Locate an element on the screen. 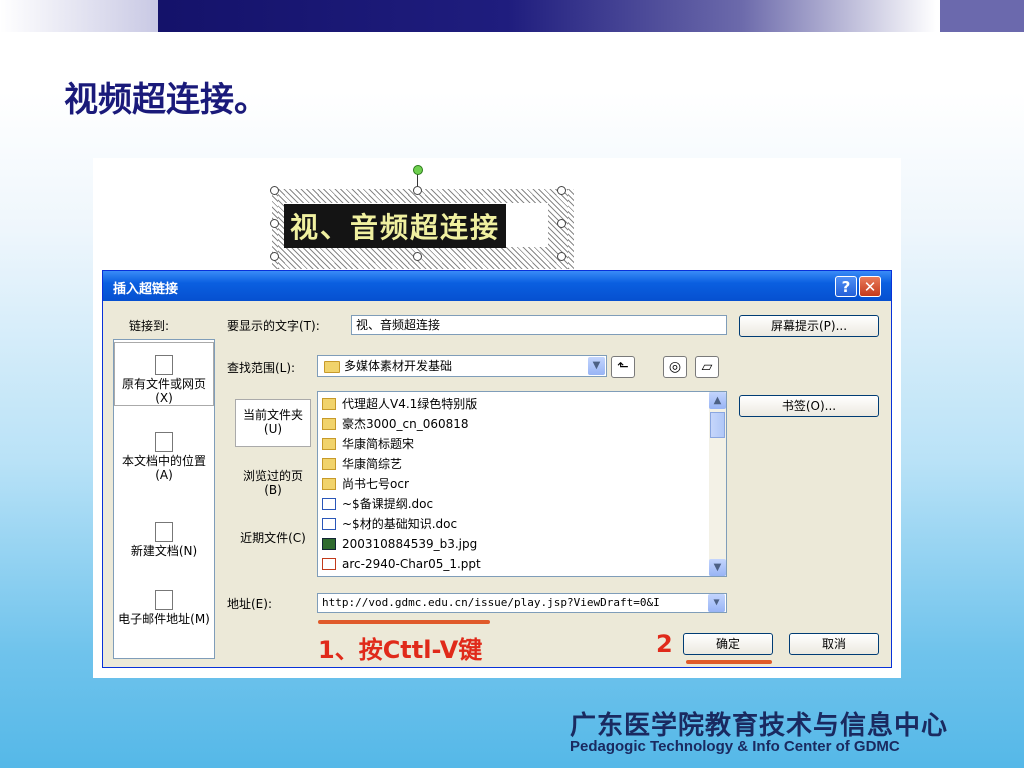 The height and width of the screenshot is (768, 1024). file-name: 代理超人V4.1绿色特别版 is located at coordinates (410, 404).